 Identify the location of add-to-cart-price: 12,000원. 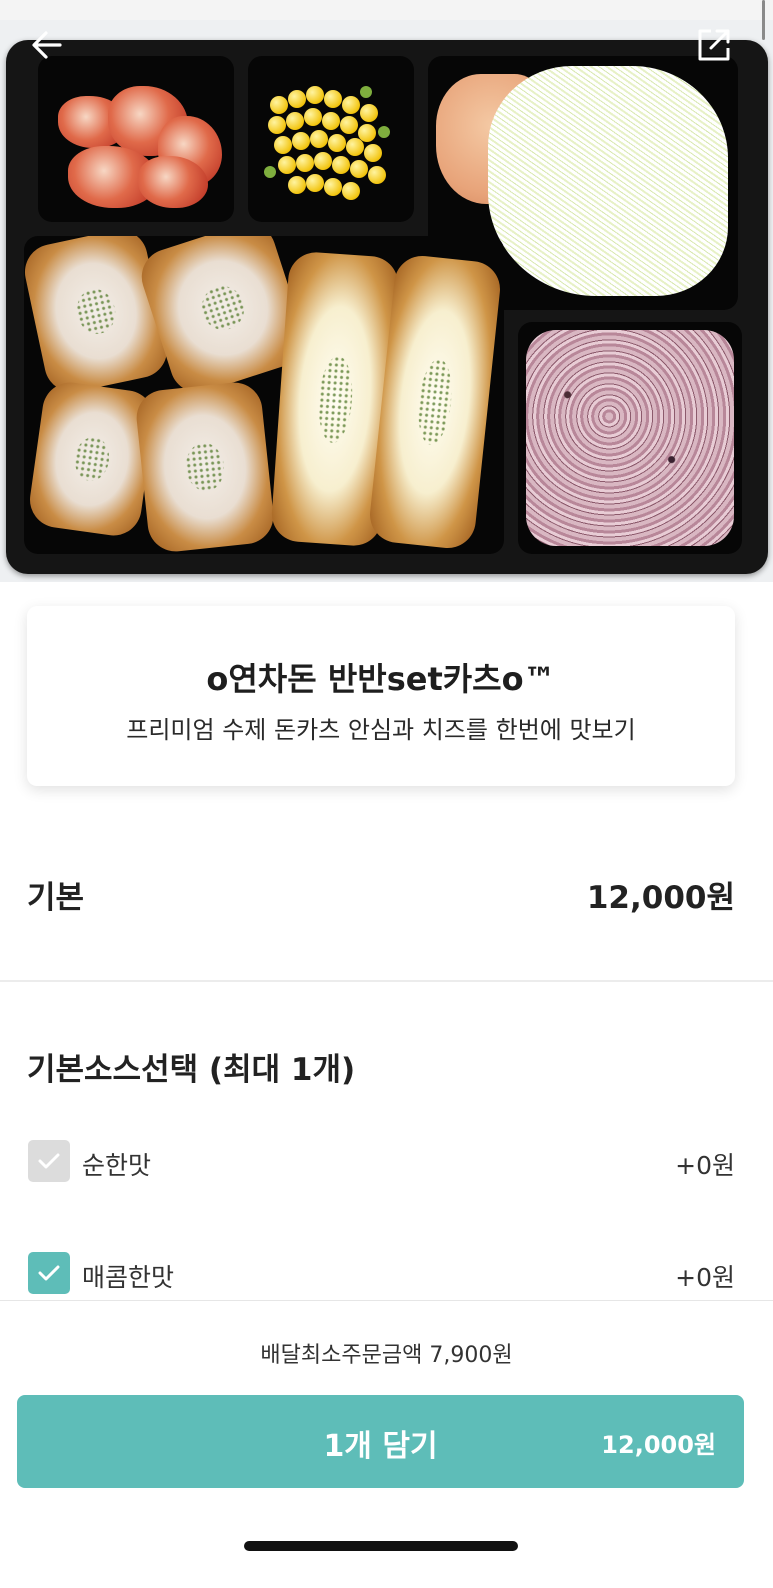
(658, 1445).